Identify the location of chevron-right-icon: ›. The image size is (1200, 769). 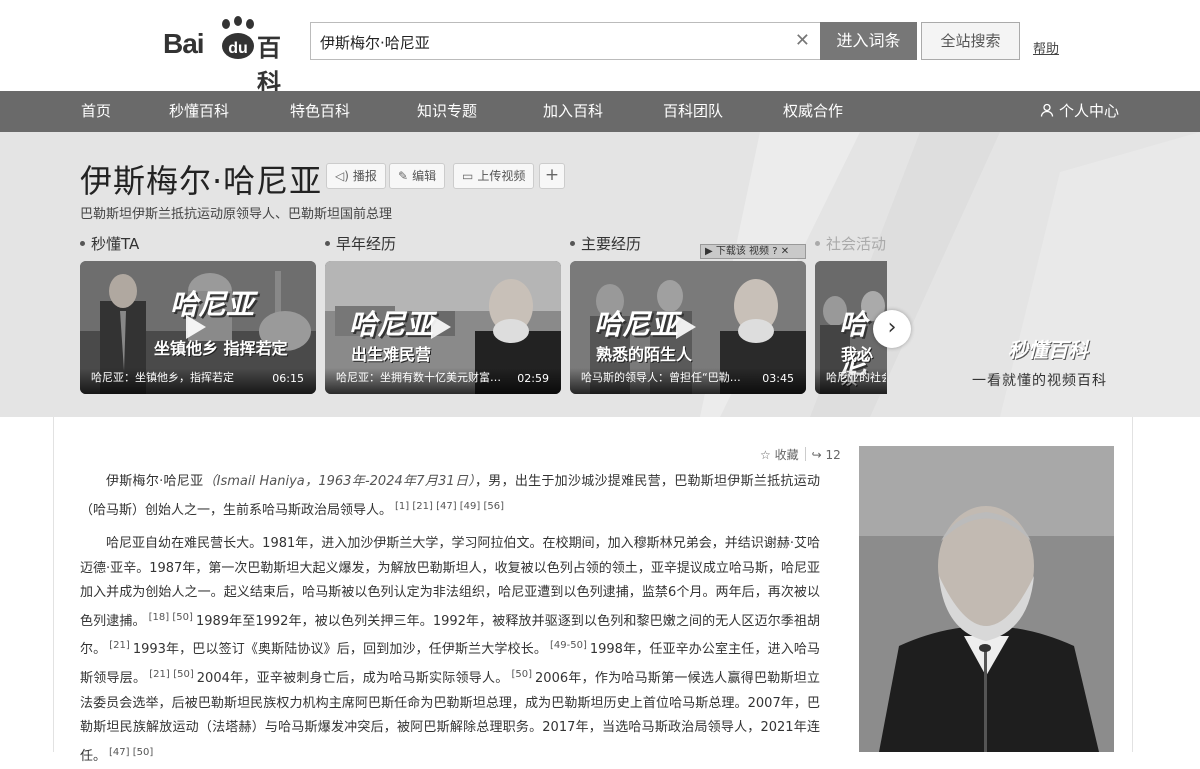
(892, 327).